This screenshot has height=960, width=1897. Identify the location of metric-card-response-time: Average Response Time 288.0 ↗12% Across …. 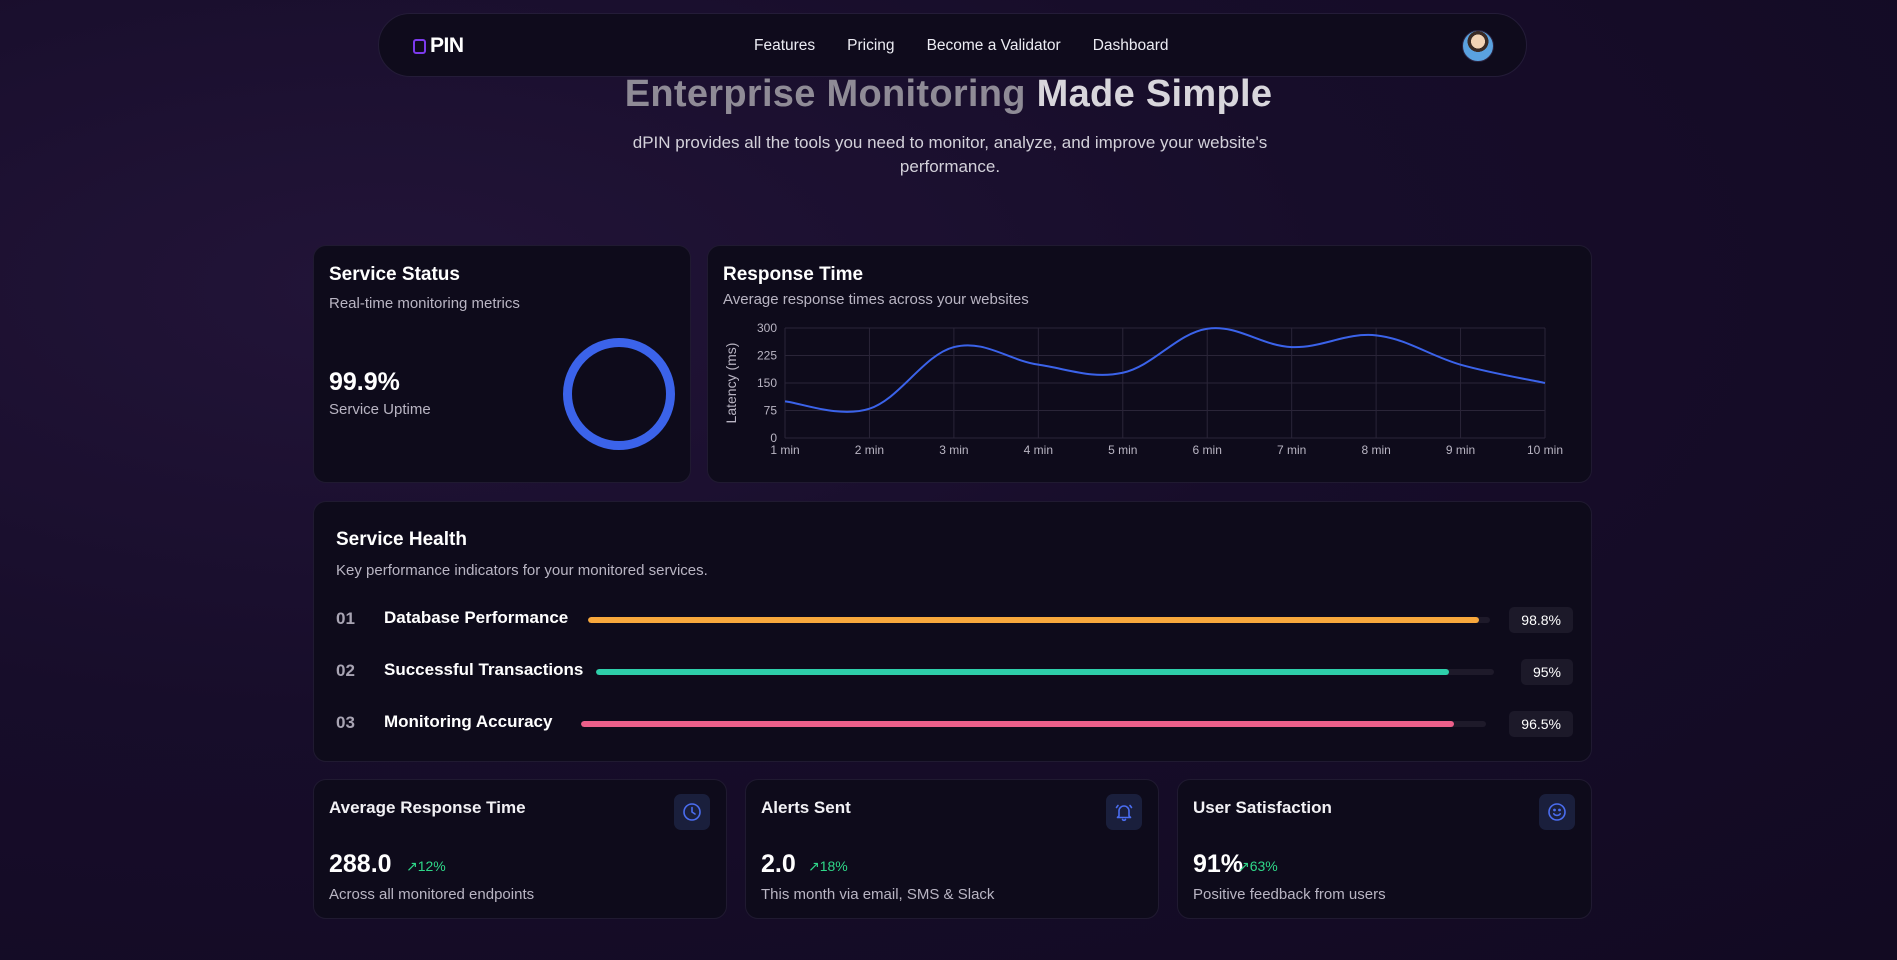
(520, 849).